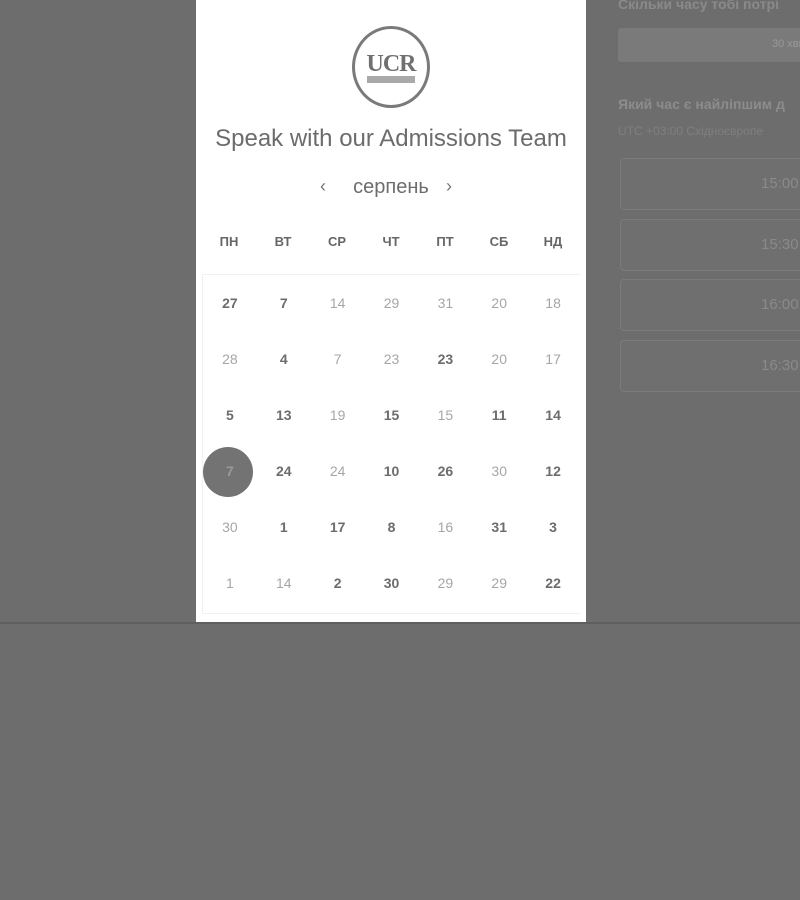 The height and width of the screenshot is (900, 800). What do you see at coordinates (690, 131) in the screenshot?
I see `timezone-label: UTC +03:00 Східноєвропе` at bounding box center [690, 131].